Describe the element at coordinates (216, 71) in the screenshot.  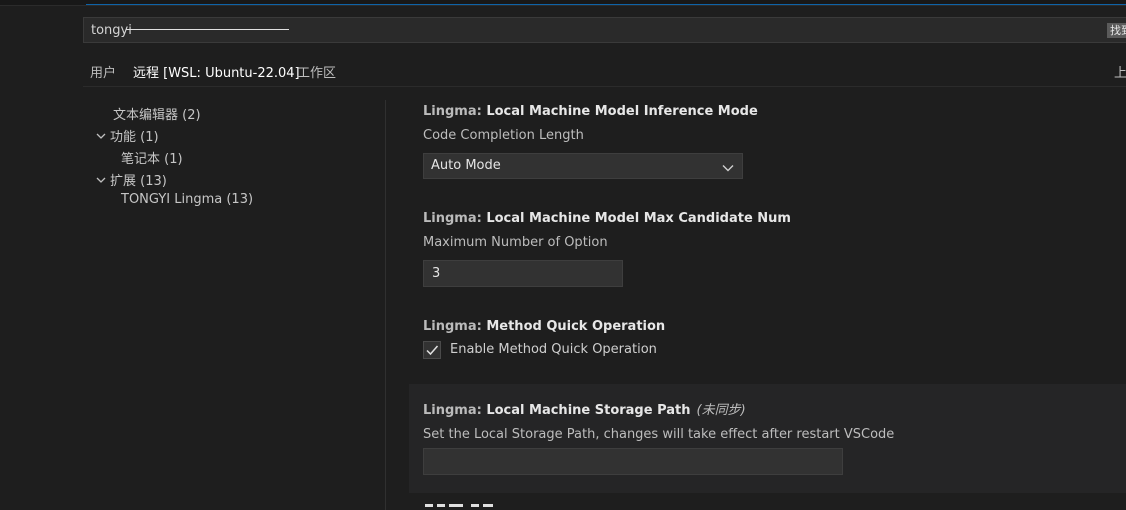
I see `tab-remote: 远程 [WSL: Ubuntu-22.04]` at that location.